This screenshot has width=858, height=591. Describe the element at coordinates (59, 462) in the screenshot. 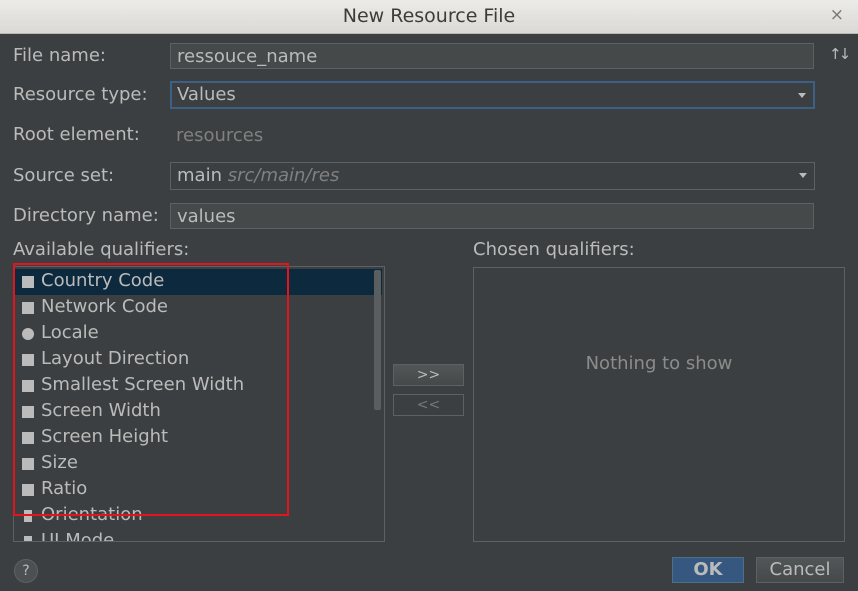

I see `list-item-label: Size` at that location.